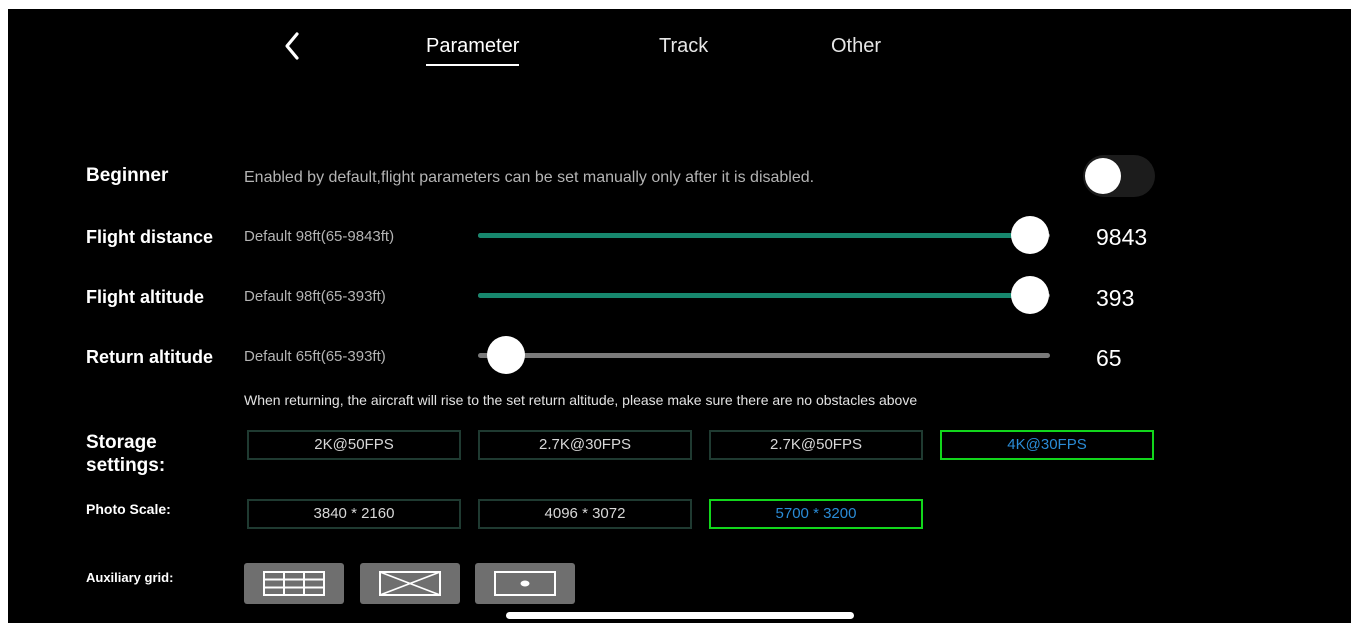 The height and width of the screenshot is (625, 1354). I want to click on flight-altitude-value: 393, so click(1115, 298).